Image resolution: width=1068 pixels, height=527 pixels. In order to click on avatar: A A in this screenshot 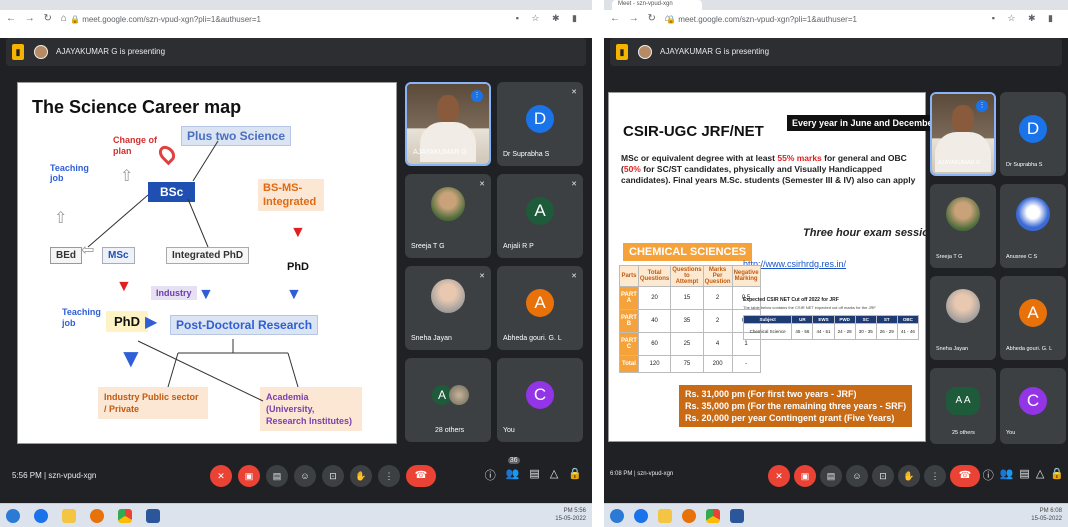, I will do `click(963, 401)`.